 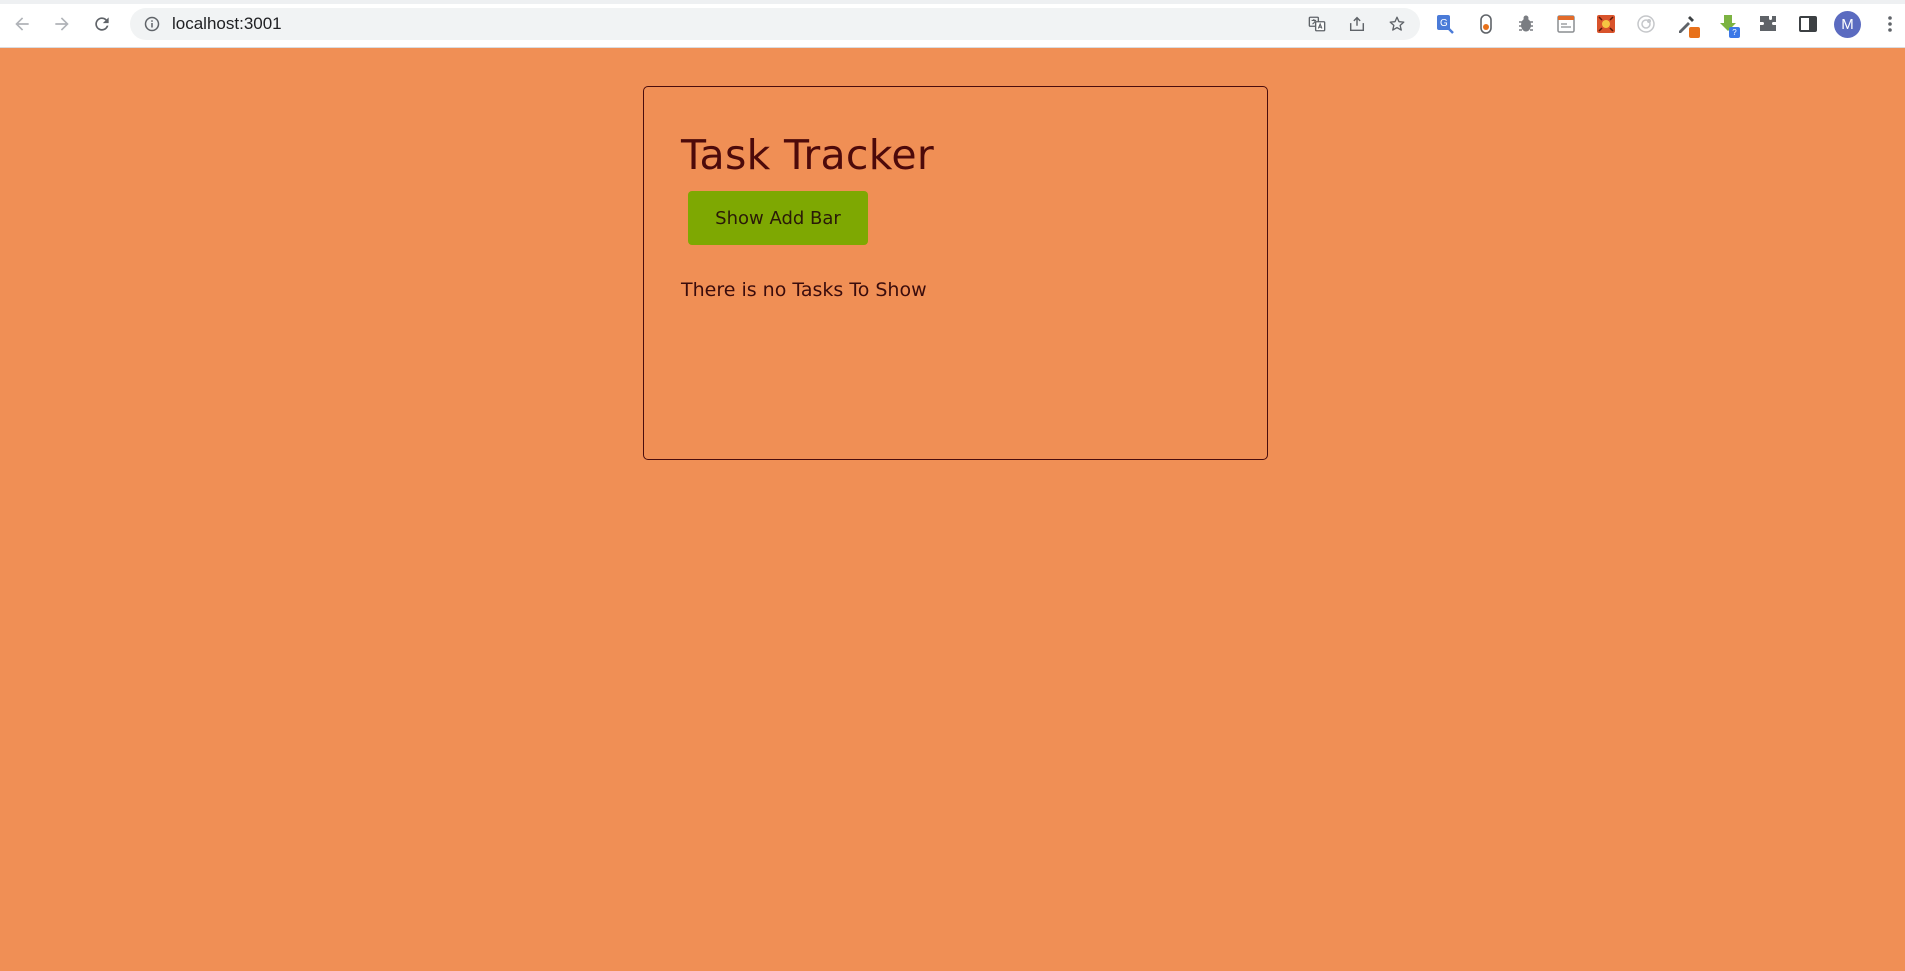 I want to click on target-icon, so click(x=1646, y=24).